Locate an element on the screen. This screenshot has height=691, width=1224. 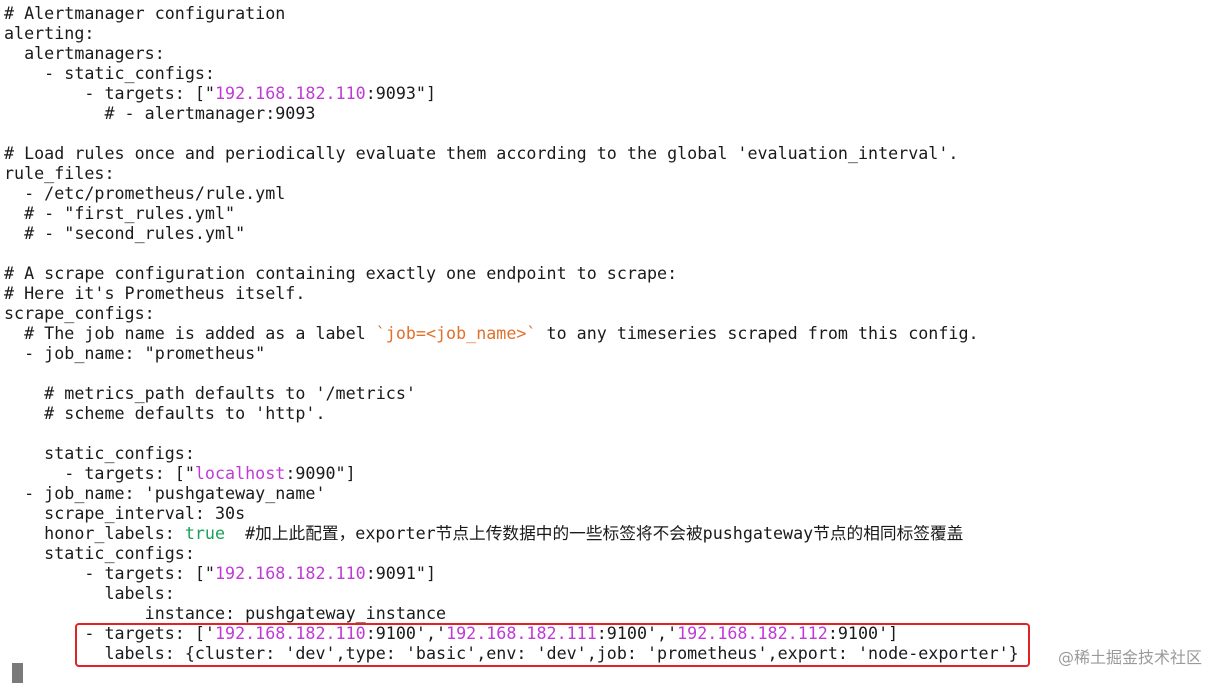
highlight-box is located at coordinates (552, 645).